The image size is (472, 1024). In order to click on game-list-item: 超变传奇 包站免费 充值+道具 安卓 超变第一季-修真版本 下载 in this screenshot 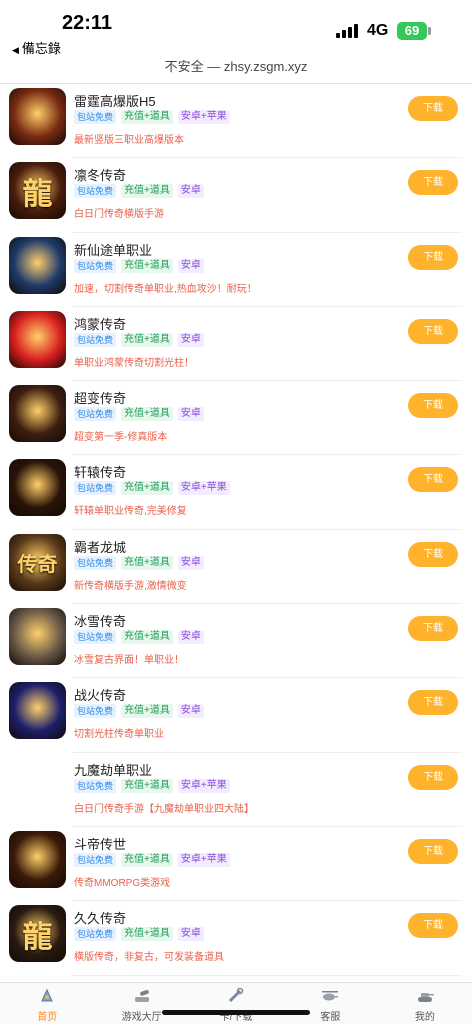, I will do `click(236, 418)`.